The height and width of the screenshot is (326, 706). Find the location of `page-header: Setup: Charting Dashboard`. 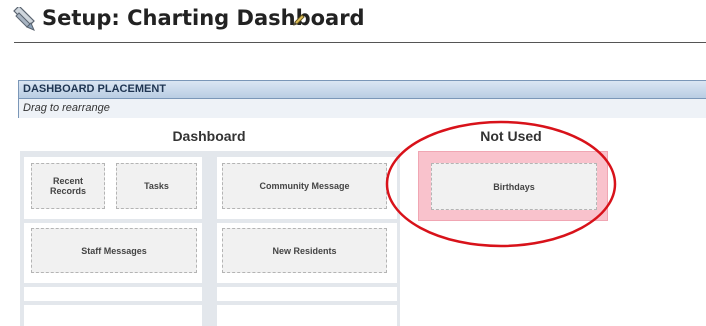

page-header: Setup: Charting Dashboard is located at coordinates (356, 23).